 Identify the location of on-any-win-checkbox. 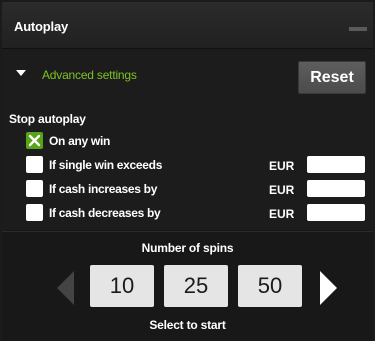
(34, 140).